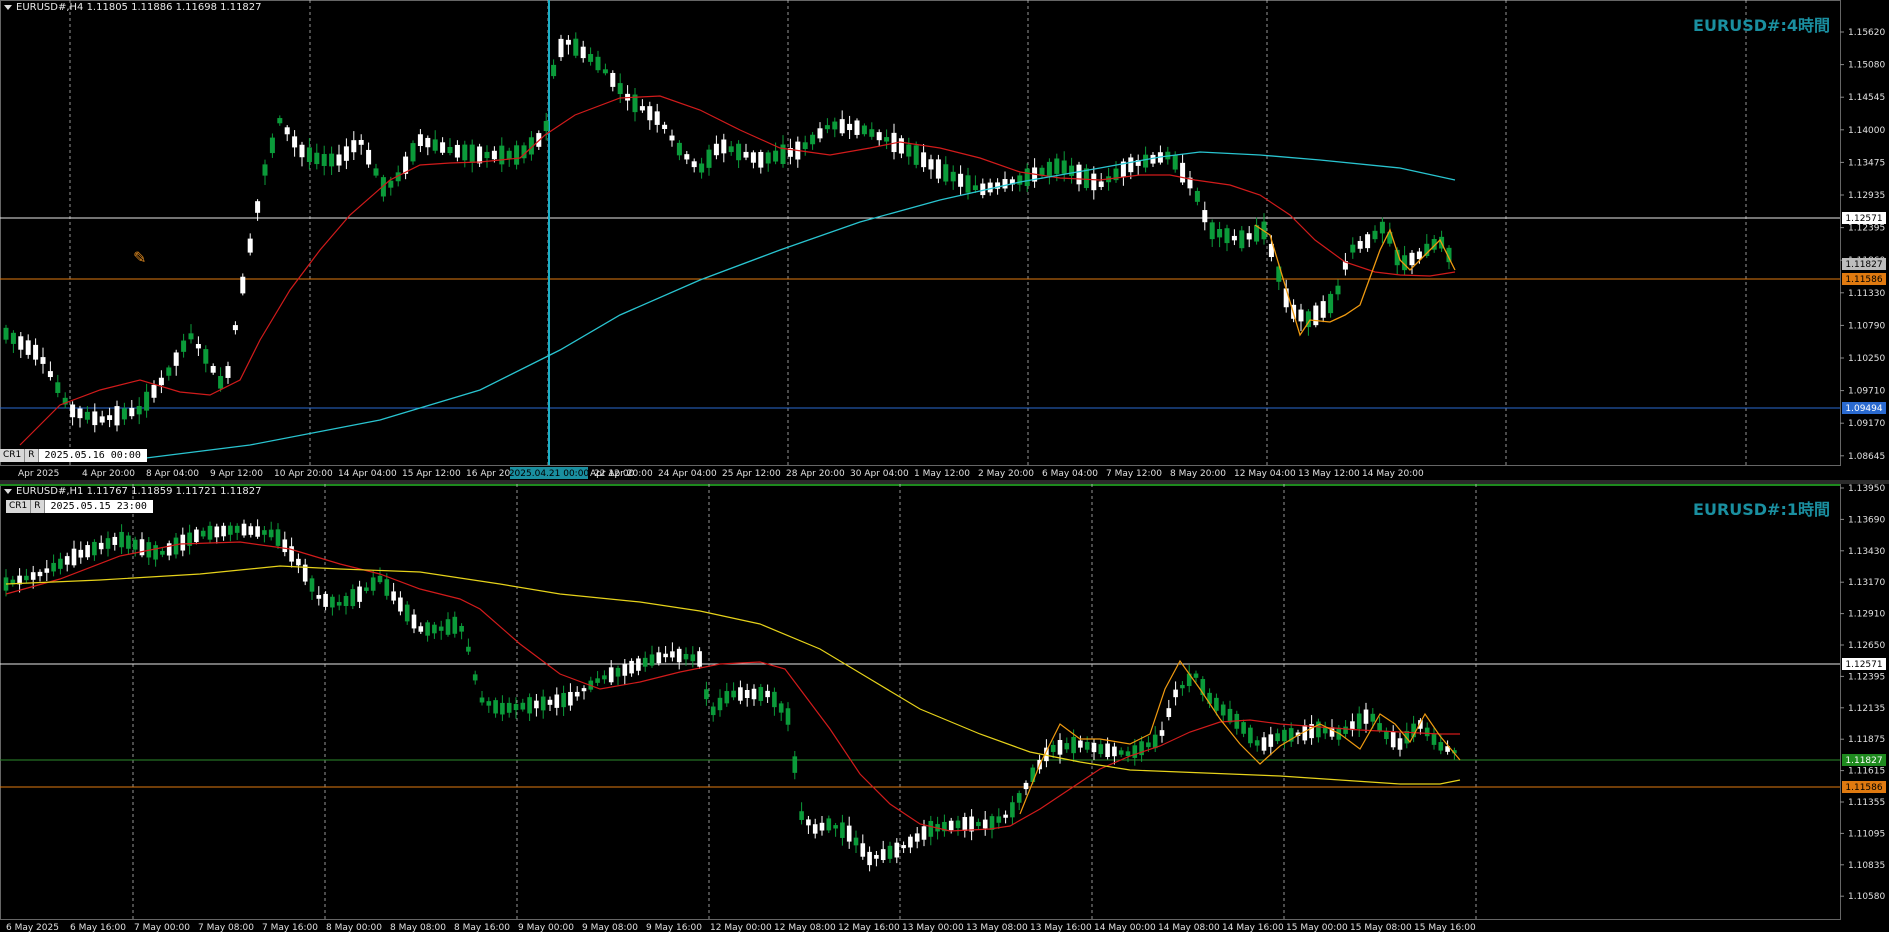  I want to click on h4-price-label: 1.10250, so click(1866, 359).